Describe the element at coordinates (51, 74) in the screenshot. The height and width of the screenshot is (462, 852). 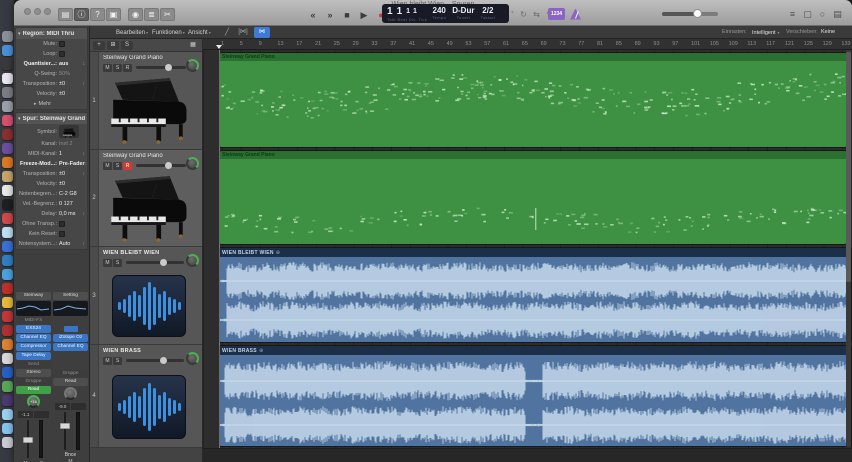
I see `inspector-parameter-row: Q-Swing: 50%` at that location.